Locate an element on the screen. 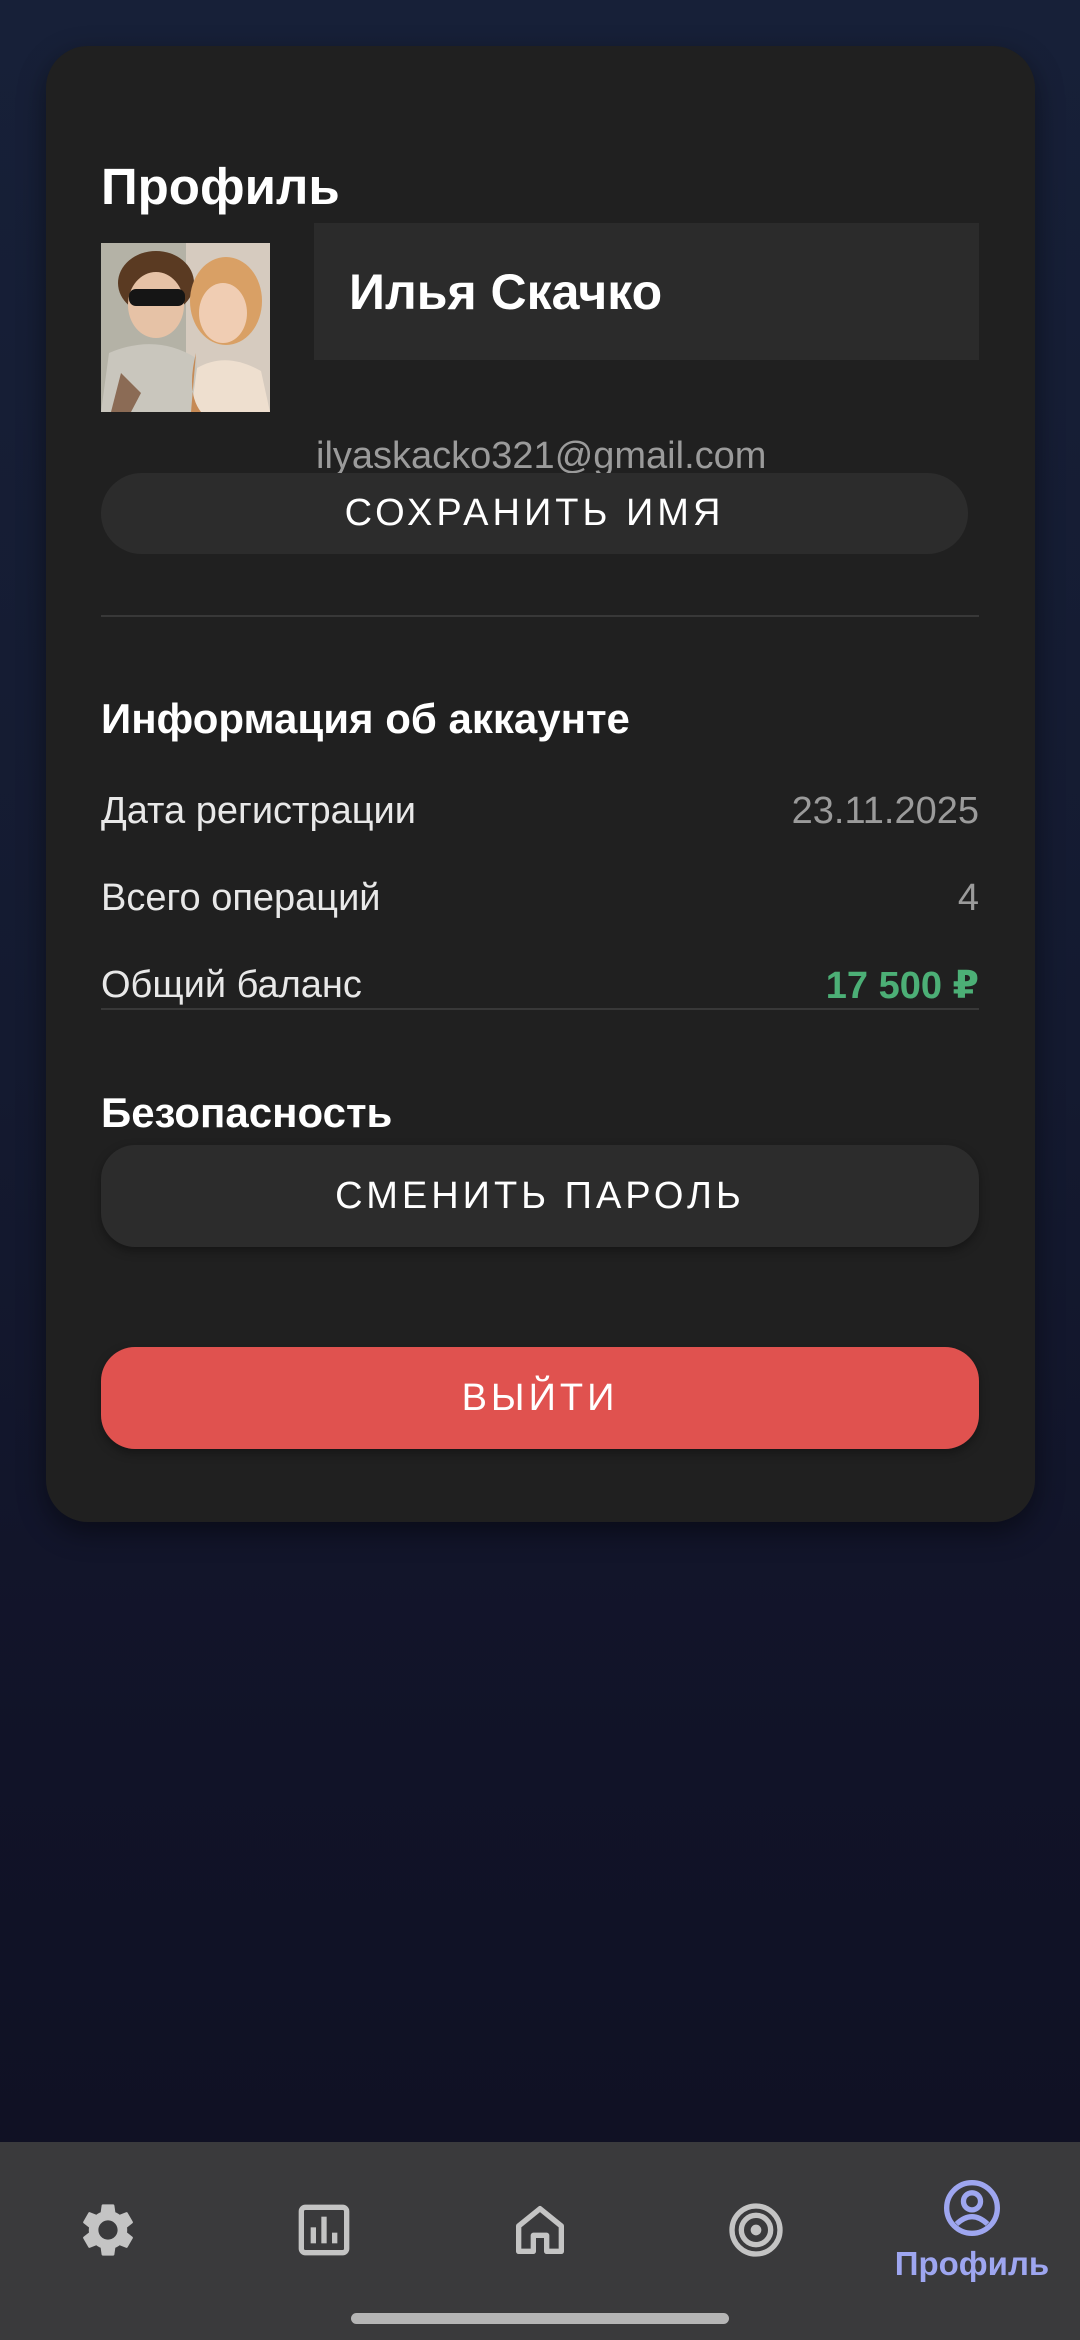  nav-item-home is located at coordinates (540, 2229).